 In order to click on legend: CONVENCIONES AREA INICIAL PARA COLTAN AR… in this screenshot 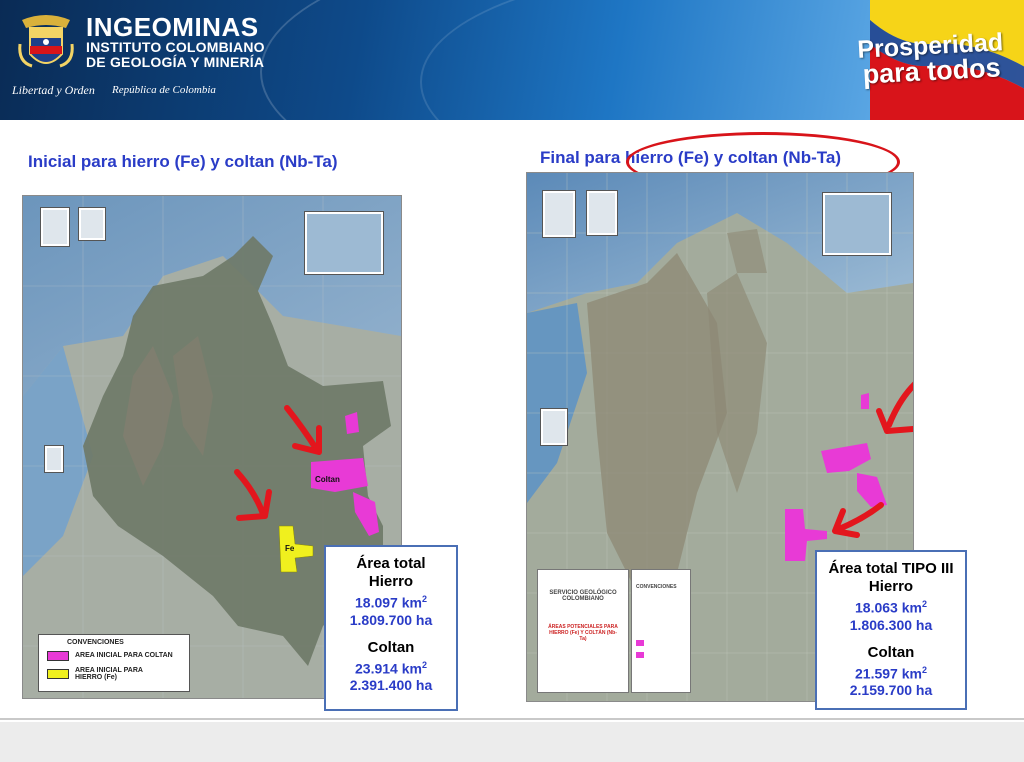, I will do `click(114, 663)`.